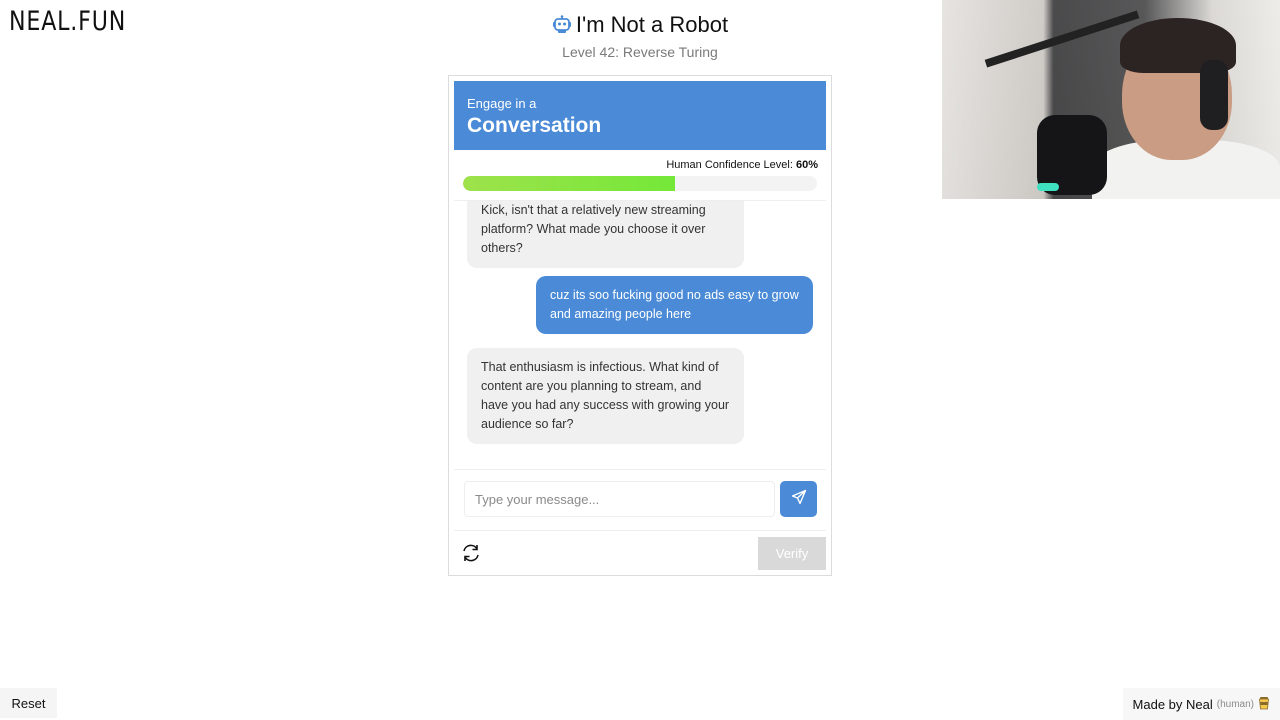 The image size is (1280, 720). I want to click on mic-light, so click(1048, 187).